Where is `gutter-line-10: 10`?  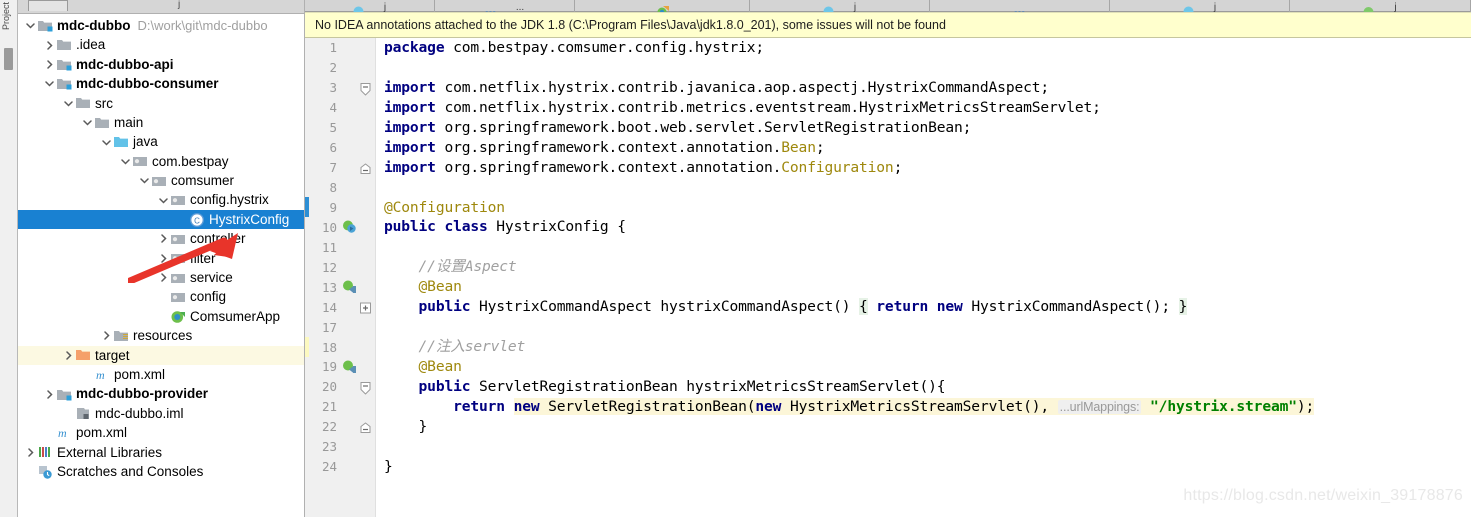 gutter-line-10: 10 is located at coordinates (340, 227).